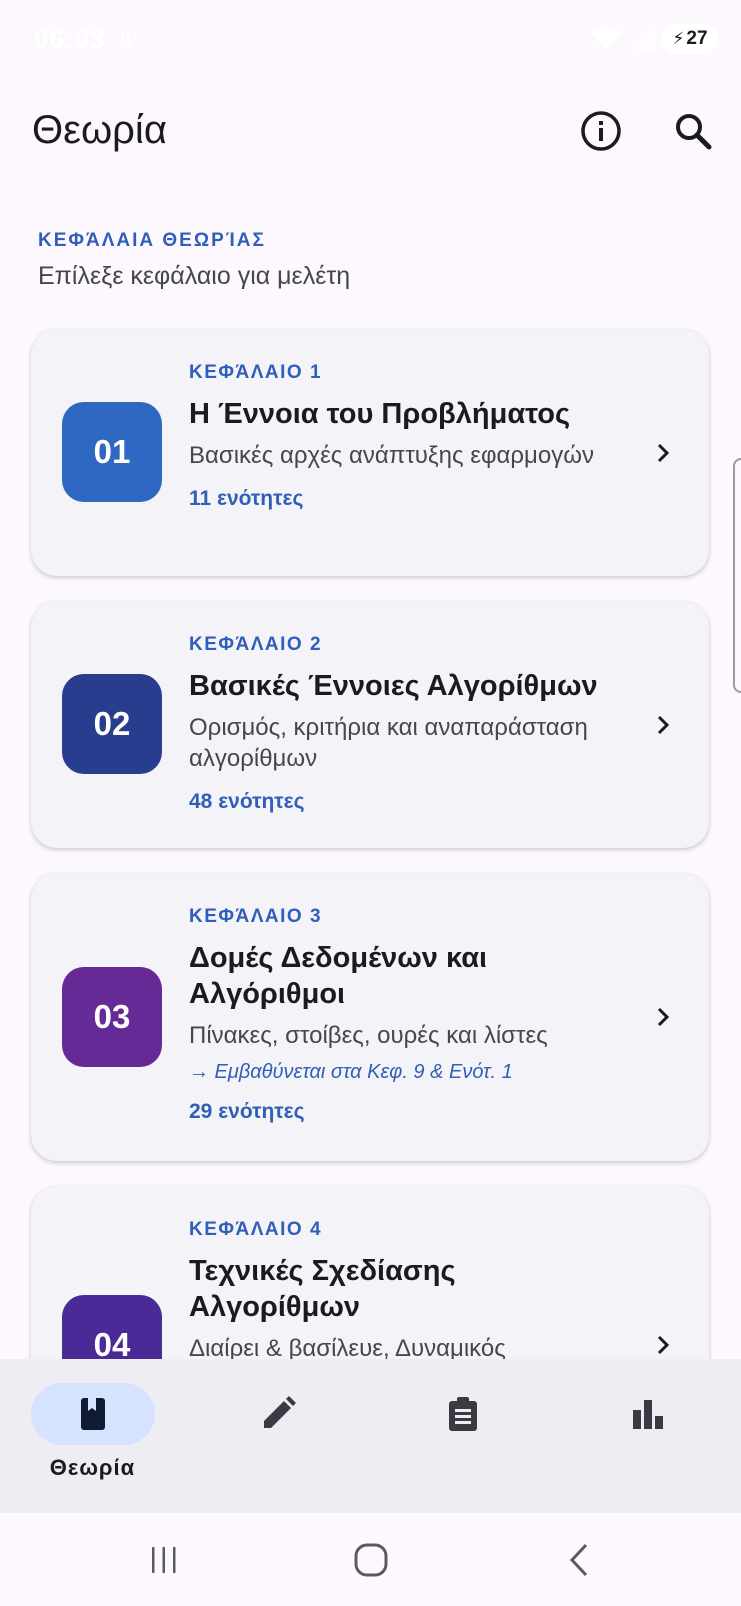 This screenshot has width=741, height=1606. What do you see at coordinates (194, 276) in the screenshot?
I see `section-subtitle: Επίλεξε κεφάλαιο για μελέτη` at bounding box center [194, 276].